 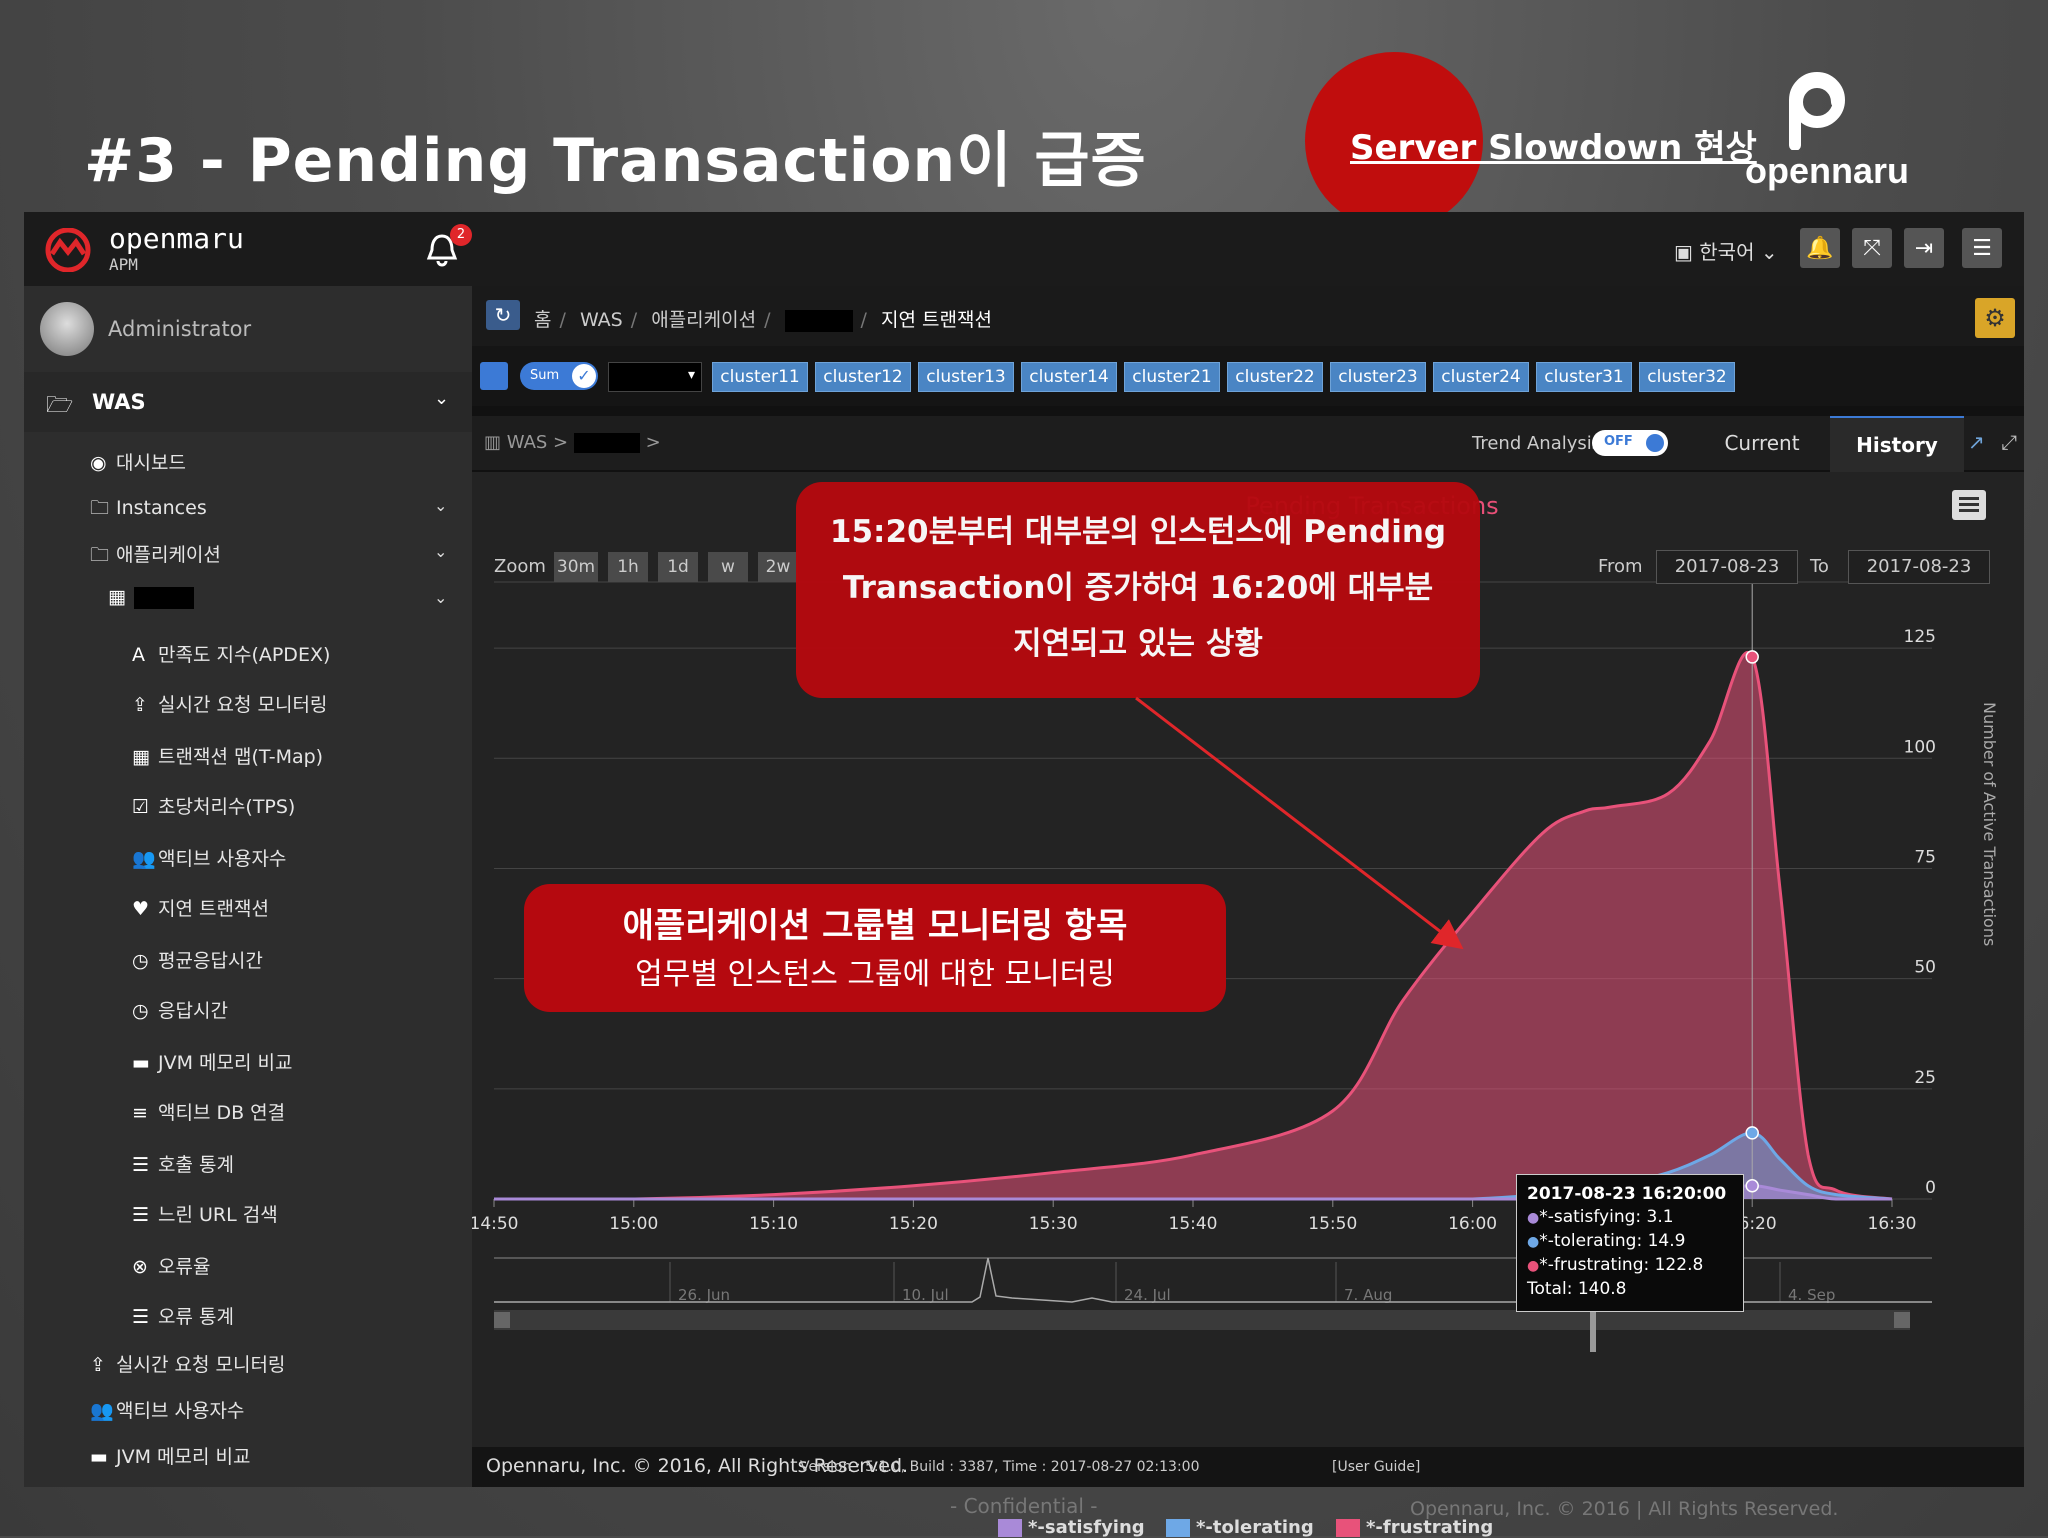 What do you see at coordinates (1024, 1506) in the screenshot?
I see `confidential-note: - Confidential -` at bounding box center [1024, 1506].